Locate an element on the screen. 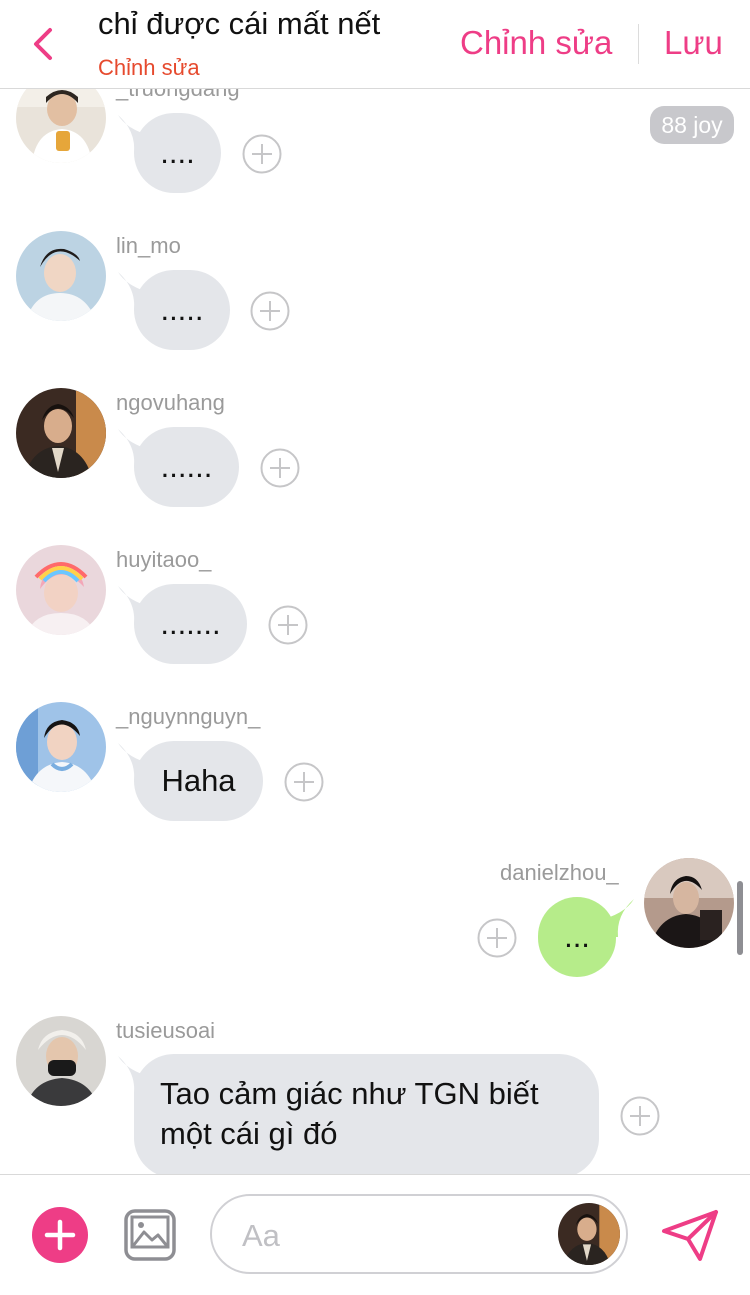 The height and width of the screenshot is (1295, 750). sender-username: _nguynnguyn_ is located at coordinates (188, 716).